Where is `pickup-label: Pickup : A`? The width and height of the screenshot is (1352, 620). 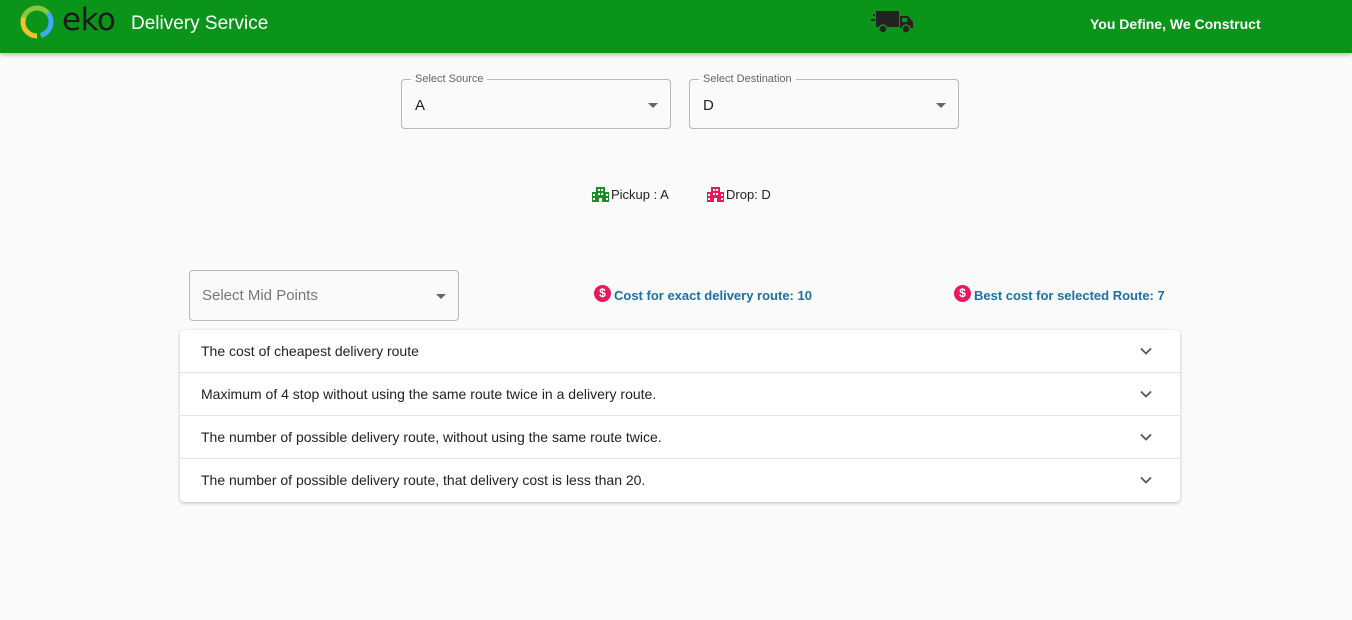 pickup-label: Pickup : A is located at coordinates (640, 194).